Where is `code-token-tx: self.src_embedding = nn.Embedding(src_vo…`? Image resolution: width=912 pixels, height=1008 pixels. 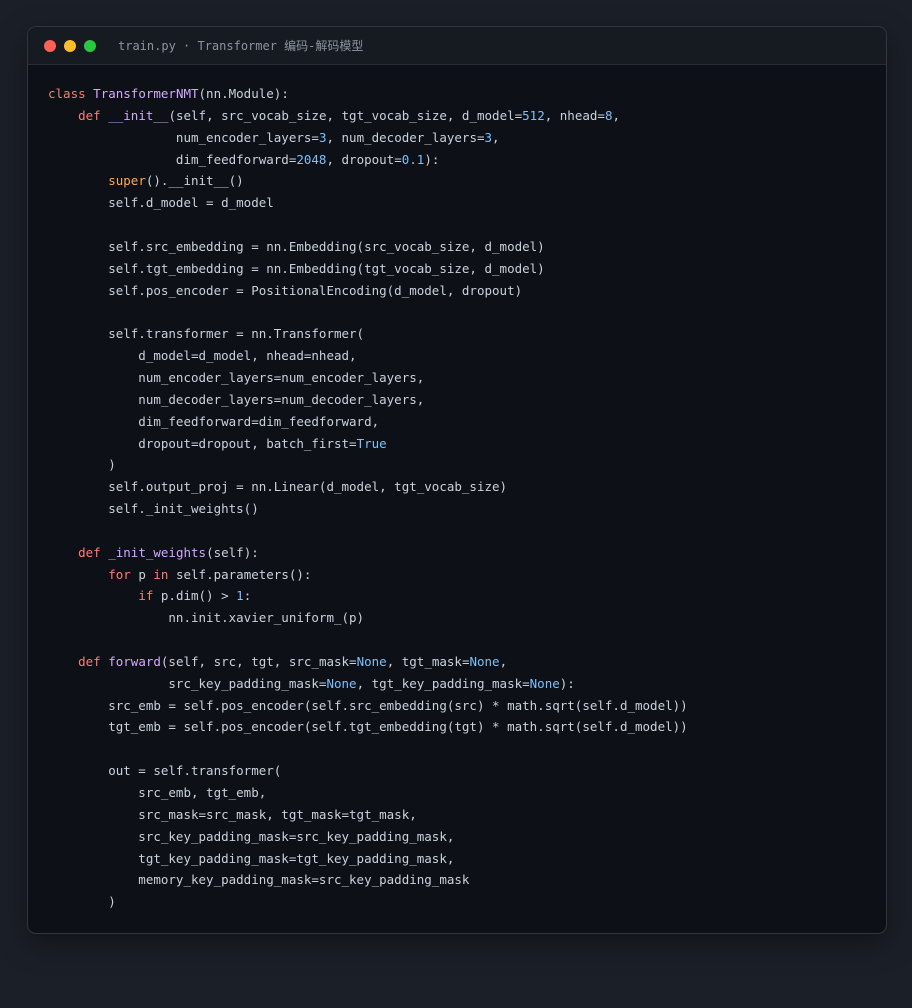
code-token-tx: self.src_embedding = nn.Embedding(src_vo… is located at coordinates (296, 246).